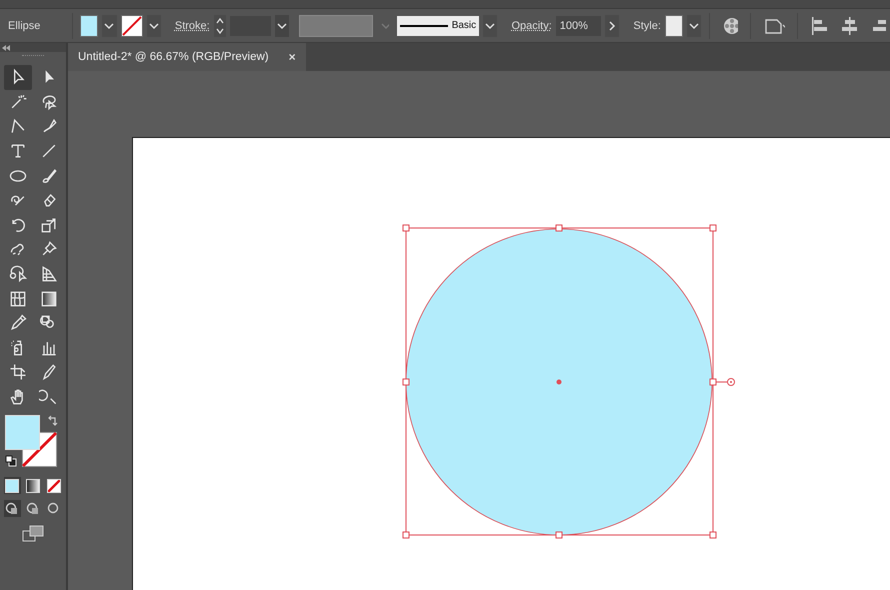 This screenshot has height=590, width=890. What do you see at coordinates (531, 26) in the screenshot?
I see `opacity-label: Opacity:` at bounding box center [531, 26].